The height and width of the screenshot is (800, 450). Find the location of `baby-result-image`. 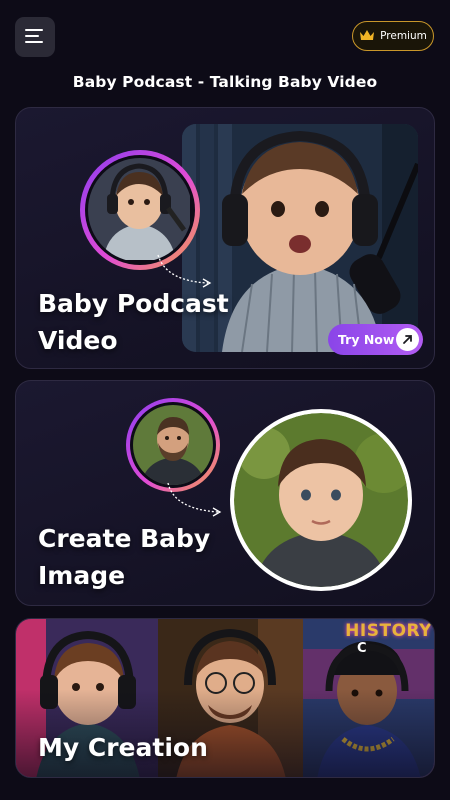

baby-result-image is located at coordinates (321, 500).